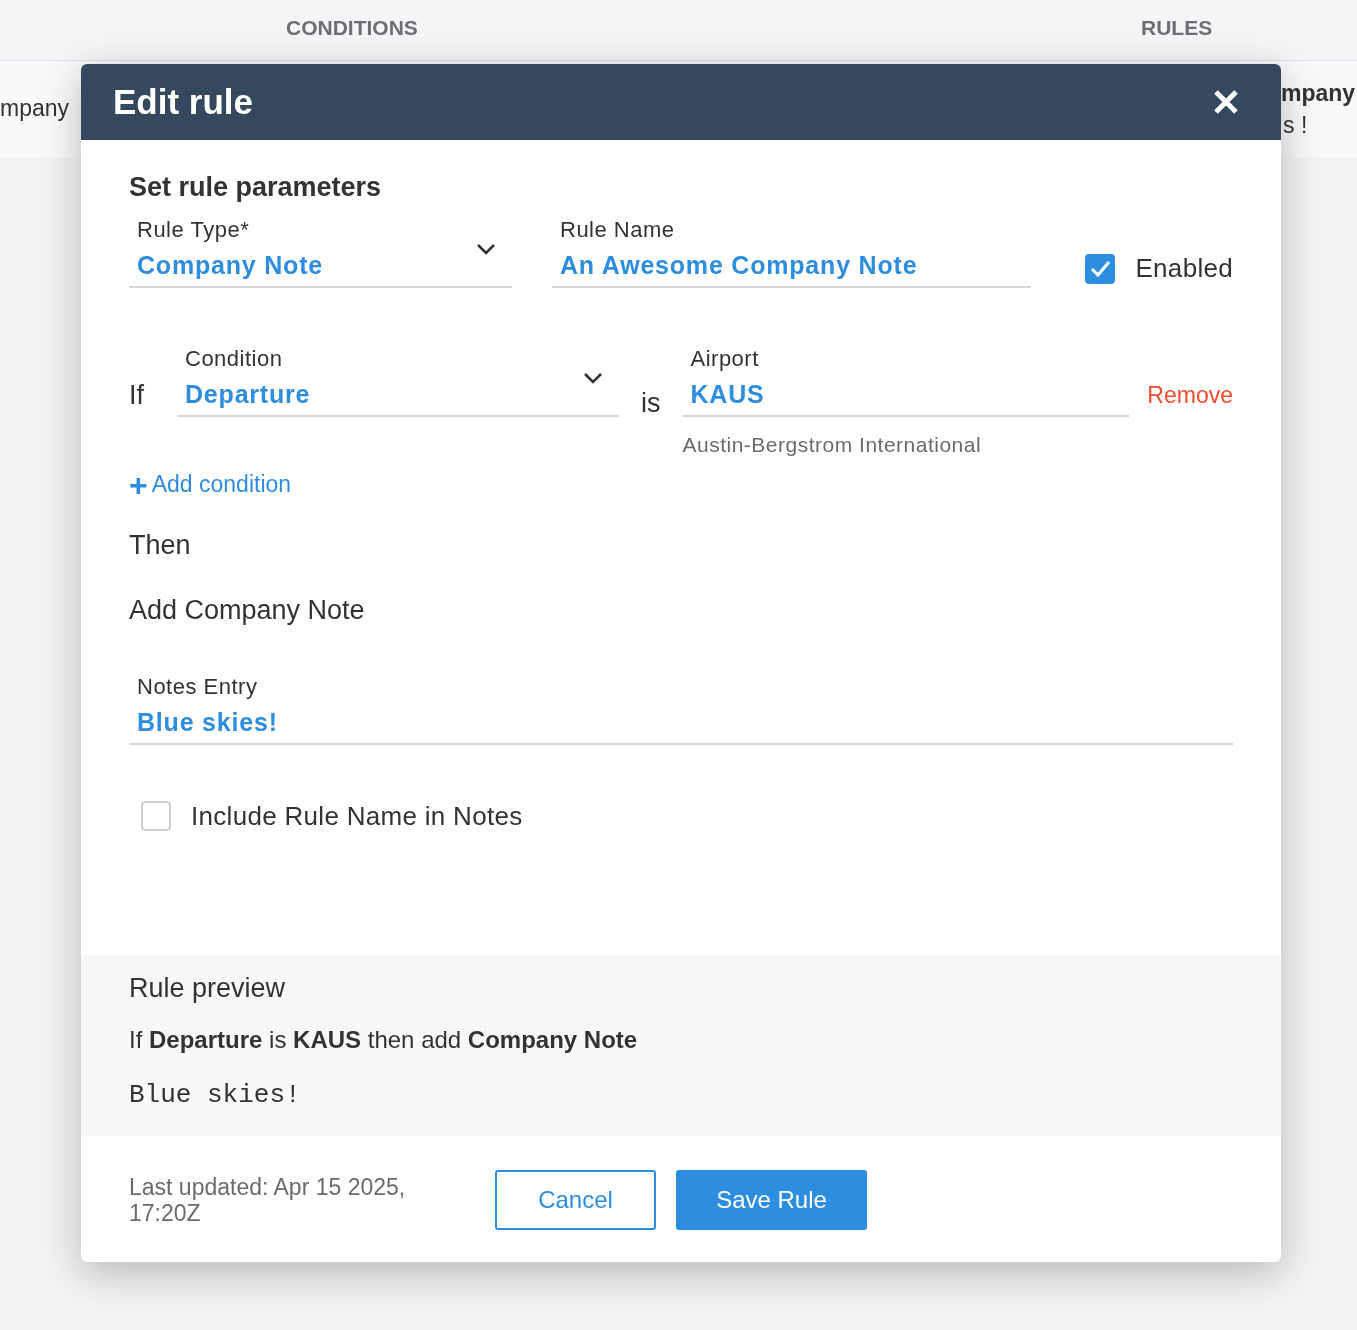 The height and width of the screenshot is (1330, 1357). Describe the element at coordinates (230, 265) in the screenshot. I see `field-value: Company Note` at that location.